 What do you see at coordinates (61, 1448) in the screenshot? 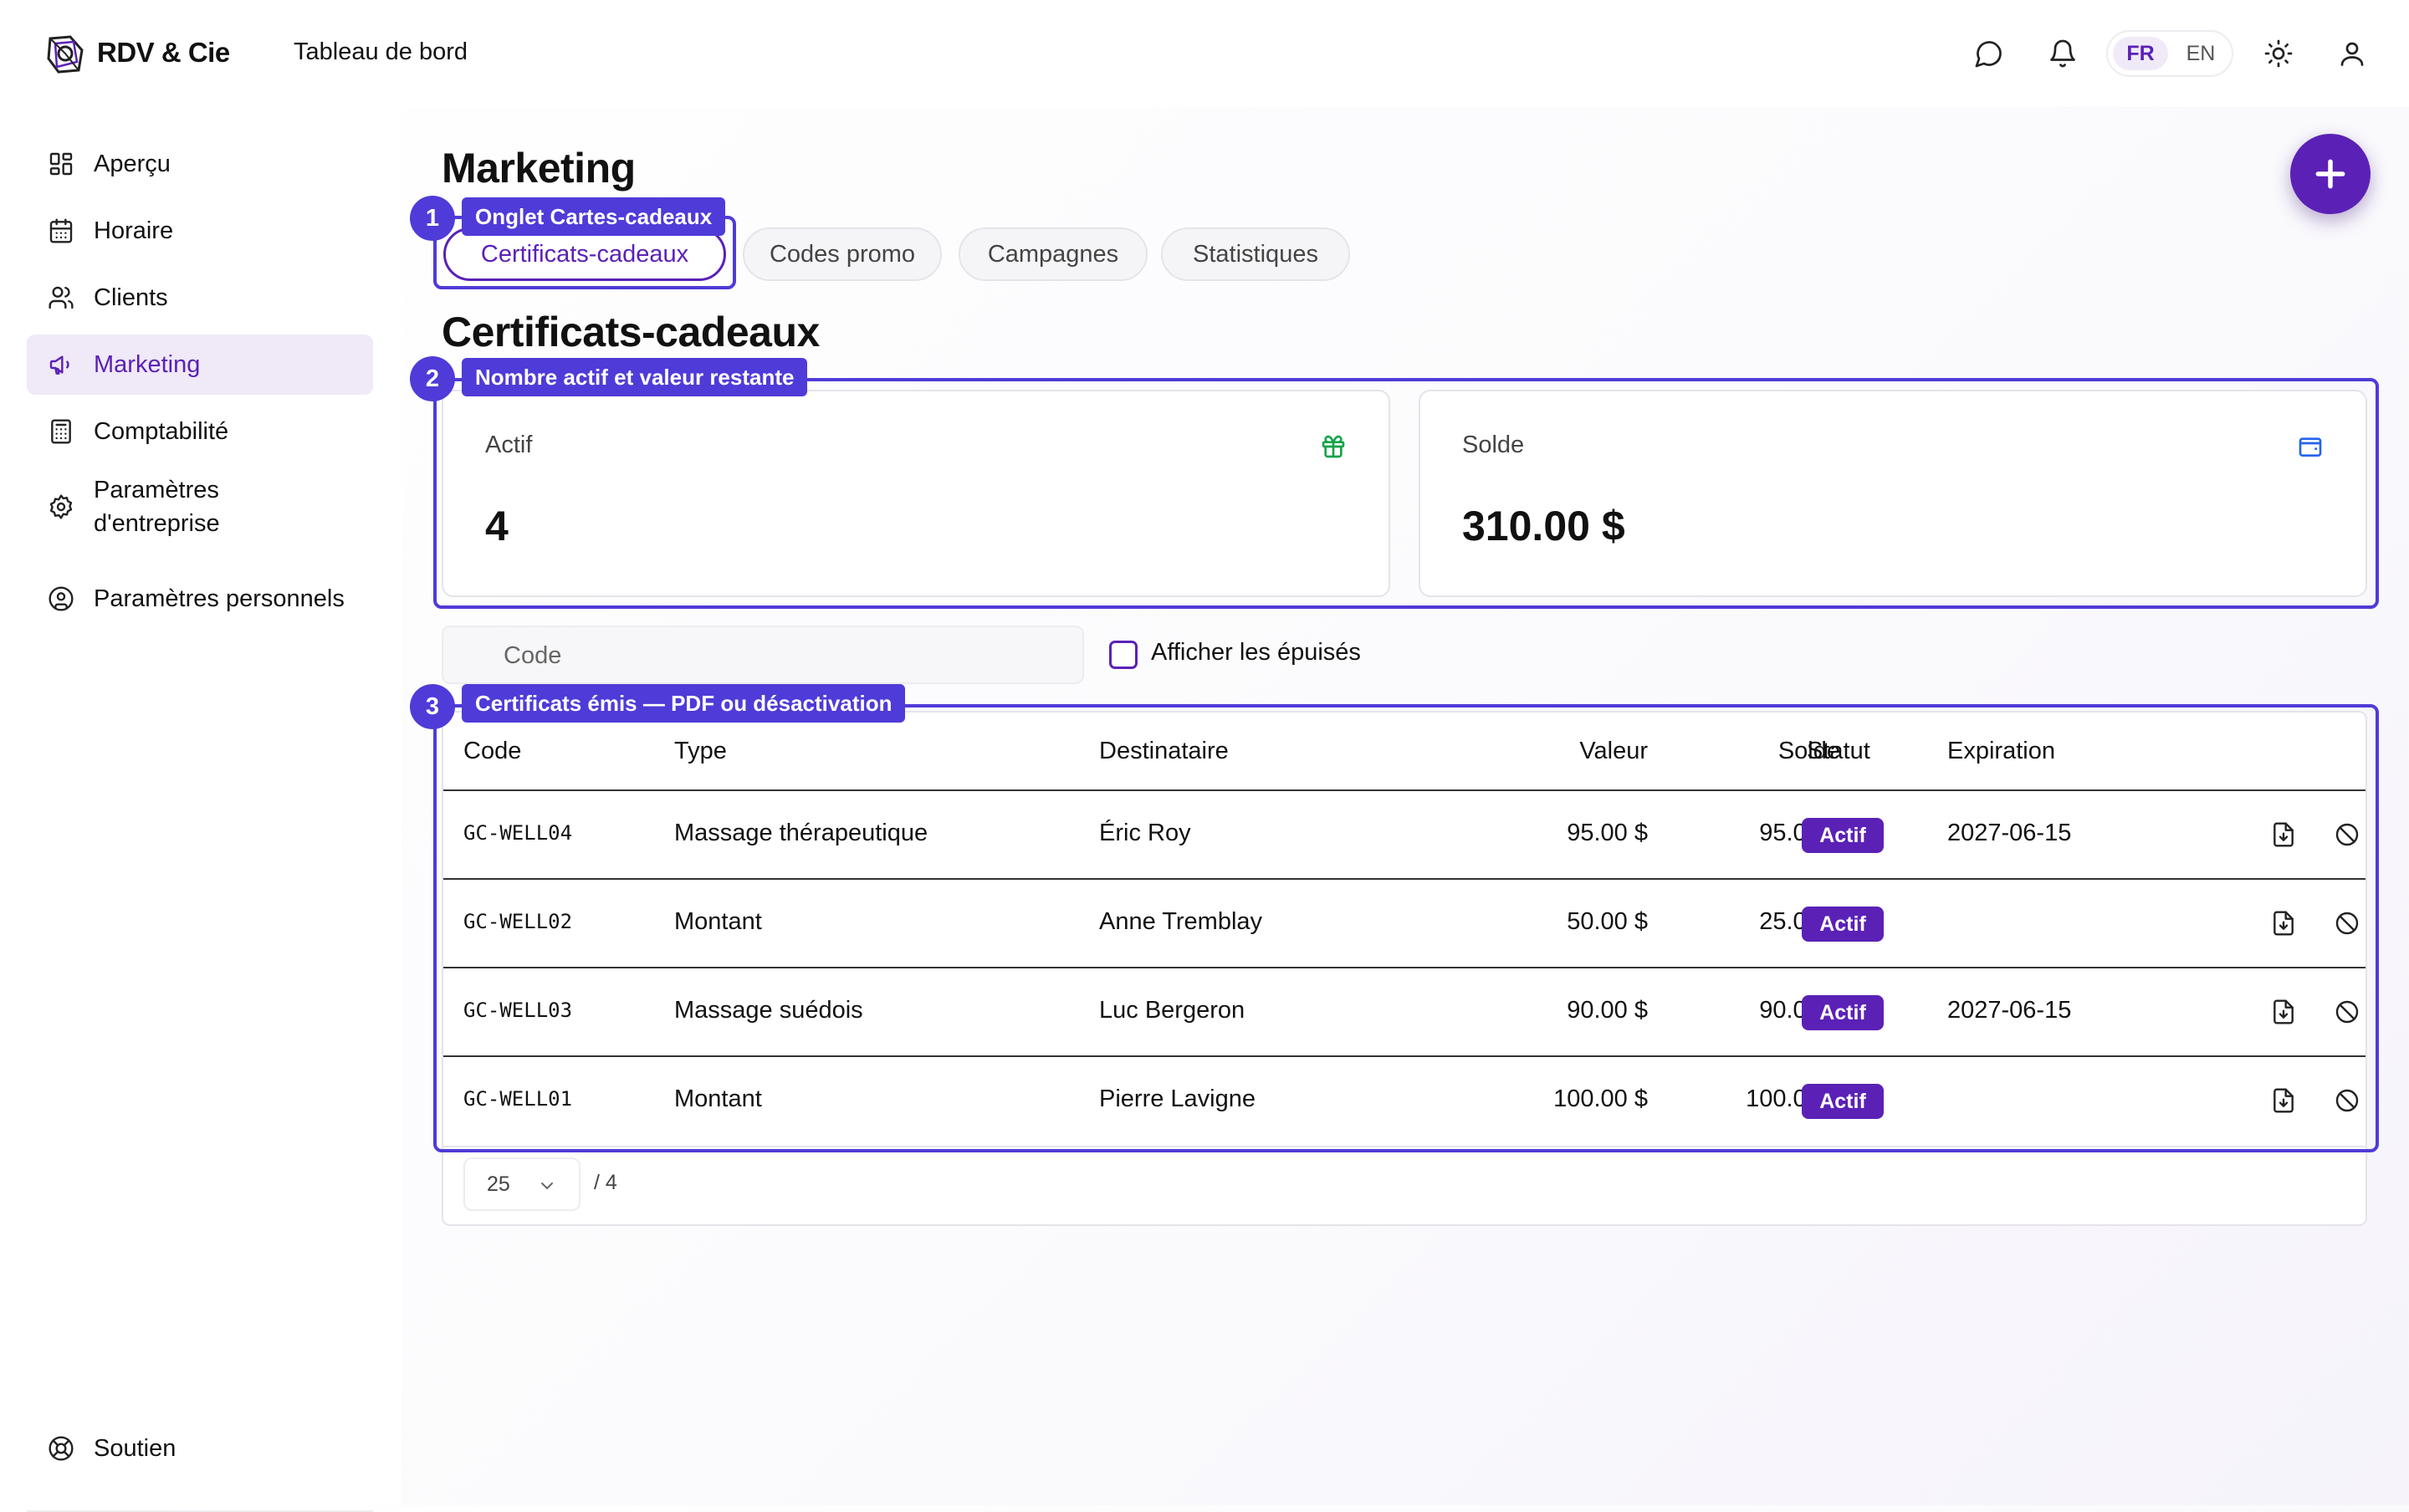
I see `lifebuoy-icon` at bounding box center [61, 1448].